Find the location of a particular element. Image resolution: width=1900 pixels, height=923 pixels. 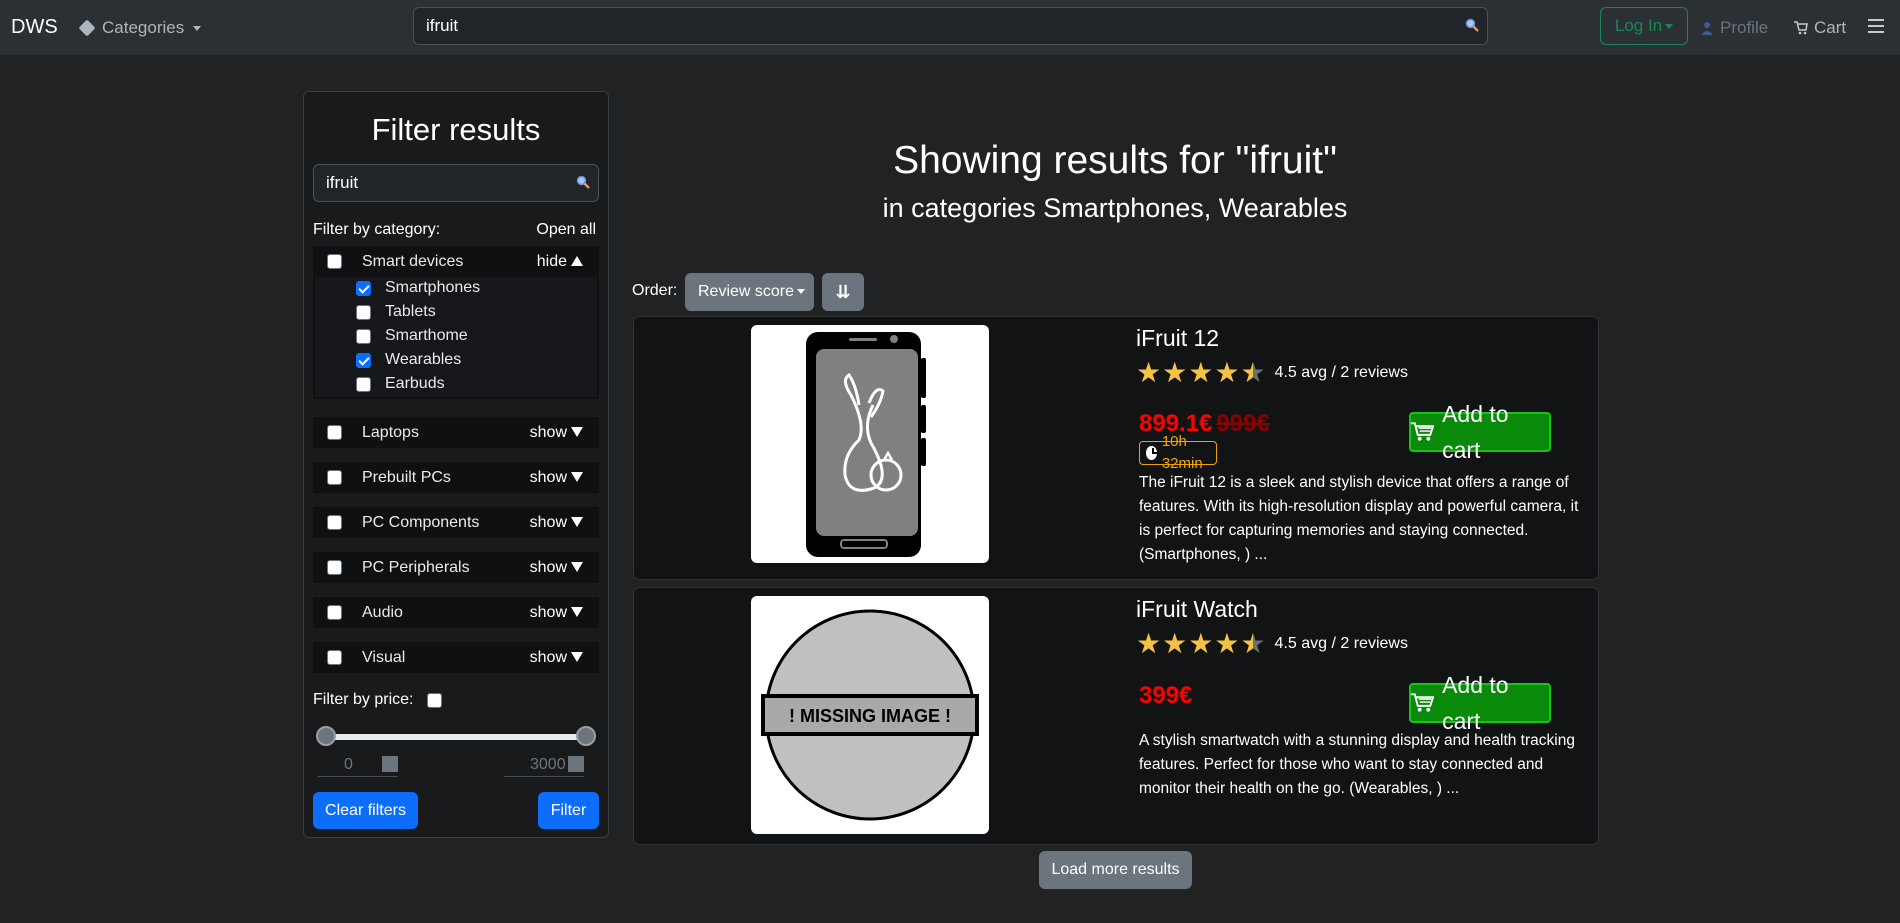

order-select: Review score is located at coordinates (749, 292).